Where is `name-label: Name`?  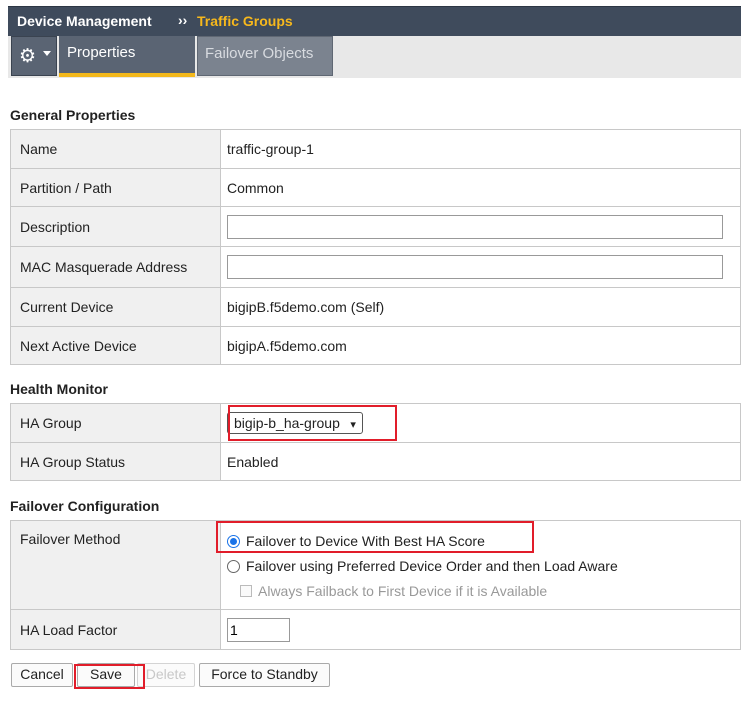
name-label: Name is located at coordinates (115, 149).